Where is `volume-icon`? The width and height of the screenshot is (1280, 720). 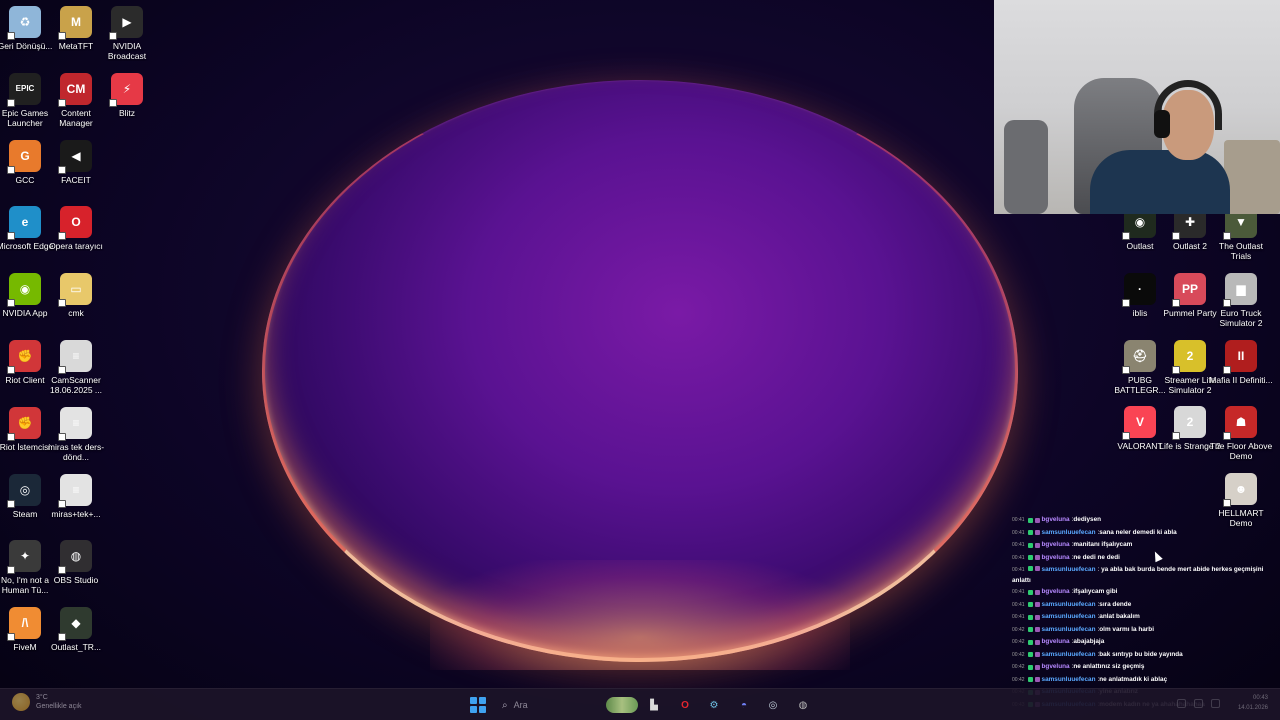 volume-icon is located at coordinates (1198, 703).